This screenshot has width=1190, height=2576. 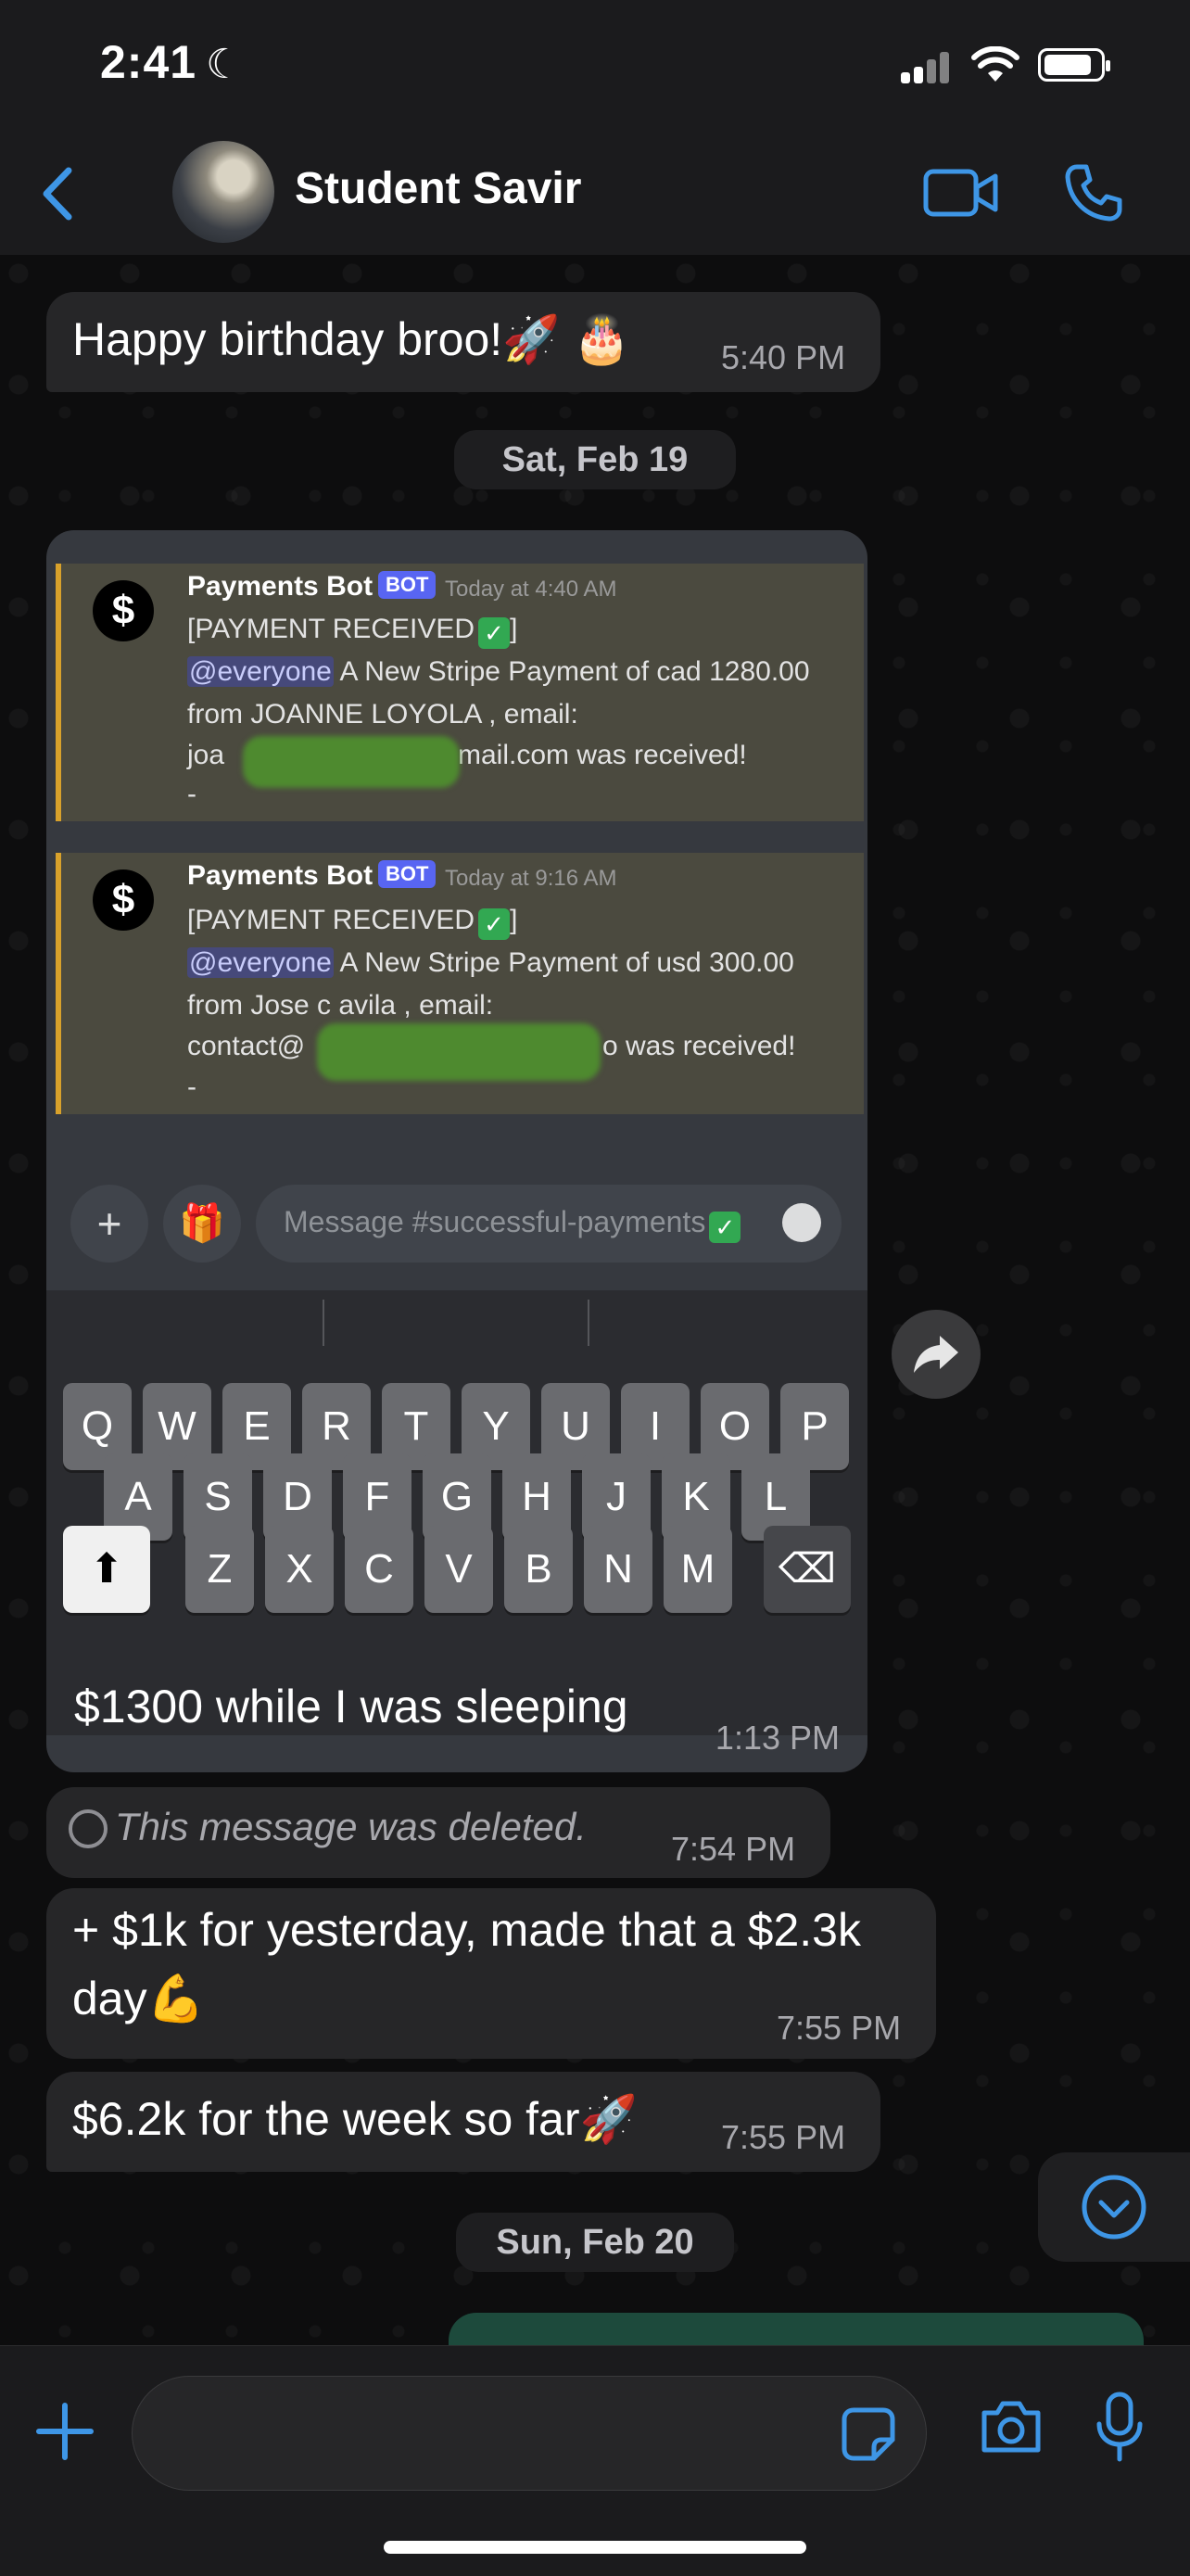 What do you see at coordinates (106, 1569) in the screenshot?
I see `shift-icon: ⬆` at bounding box center [106, 1569].